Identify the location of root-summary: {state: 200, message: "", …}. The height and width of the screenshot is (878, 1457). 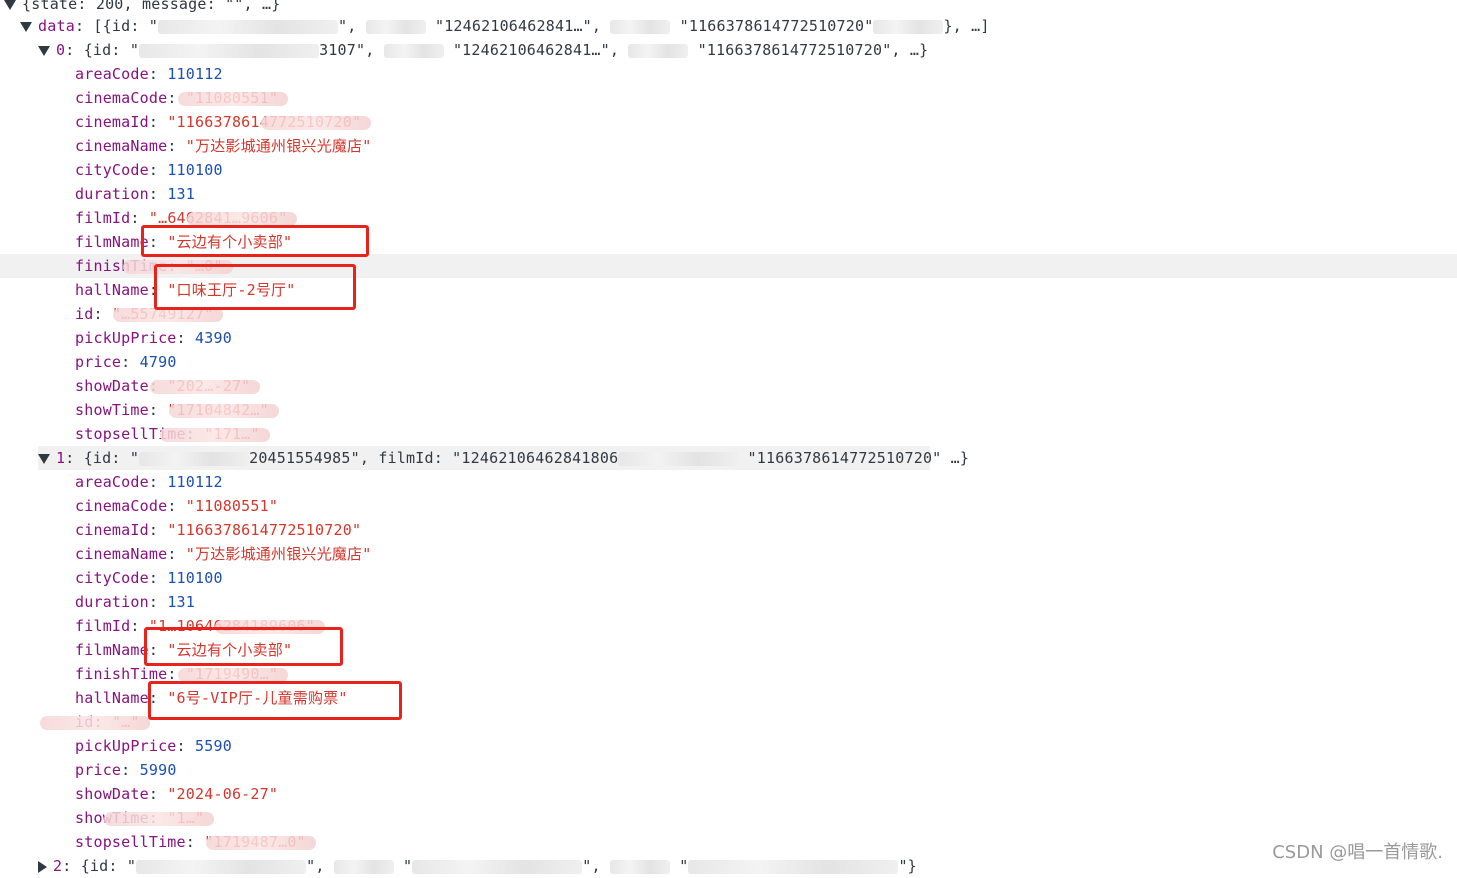
(151, 6).